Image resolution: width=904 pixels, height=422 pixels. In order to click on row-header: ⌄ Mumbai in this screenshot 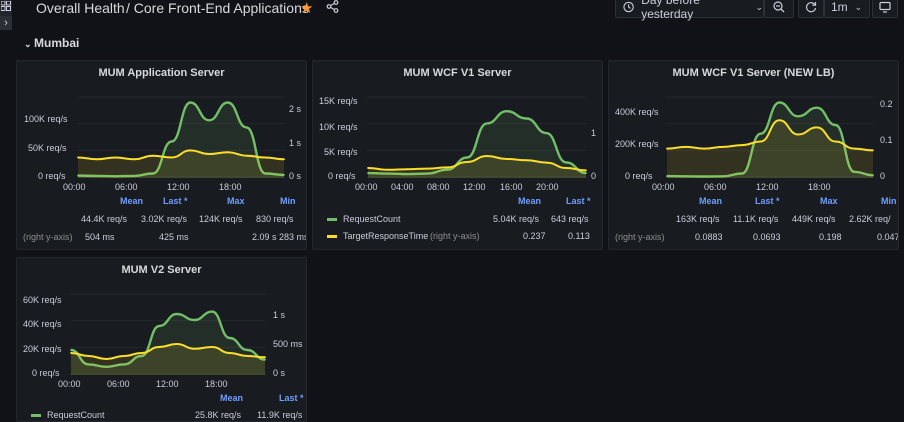, I will do `click(51, 43)`.